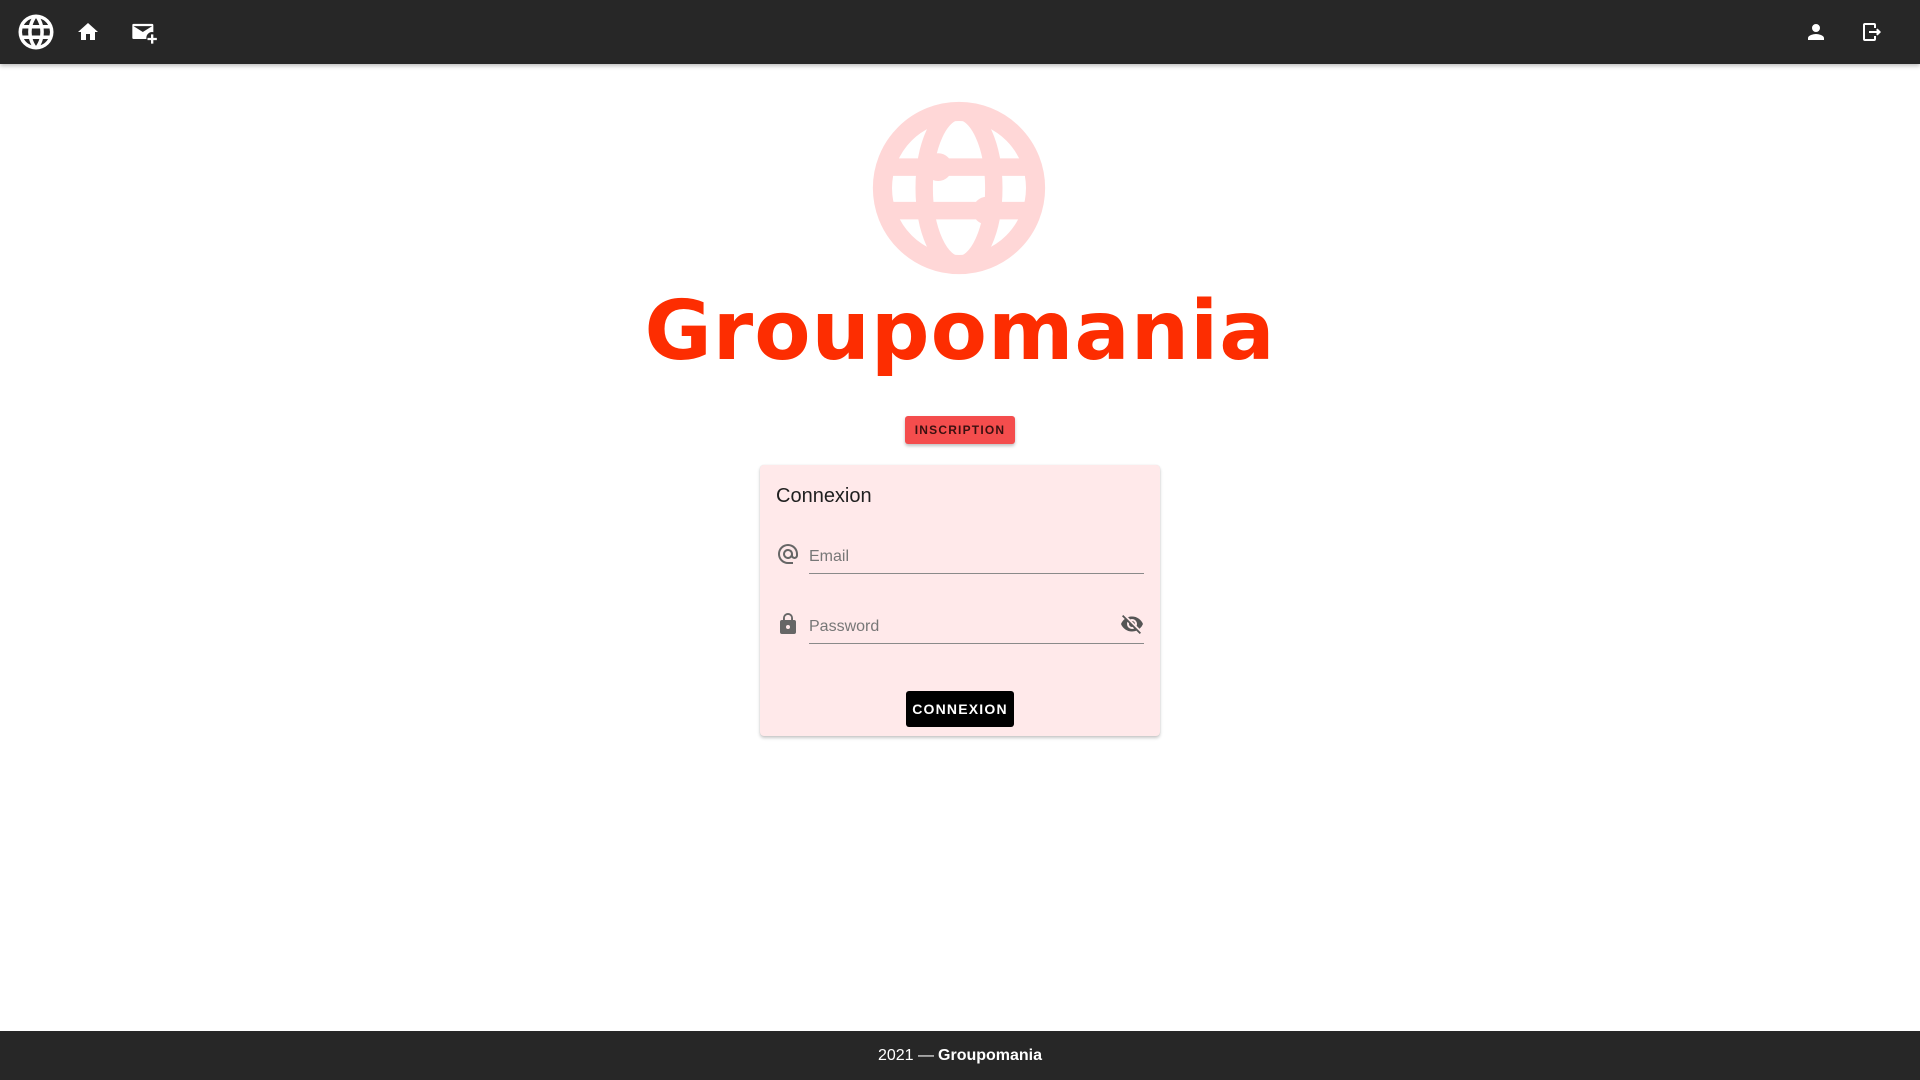 The height and width of the screenshot is (1080, 1920). Describe the element at coordinates (906, 1055) in the screenshot. I see `footer-year: 2021 —` at that location.